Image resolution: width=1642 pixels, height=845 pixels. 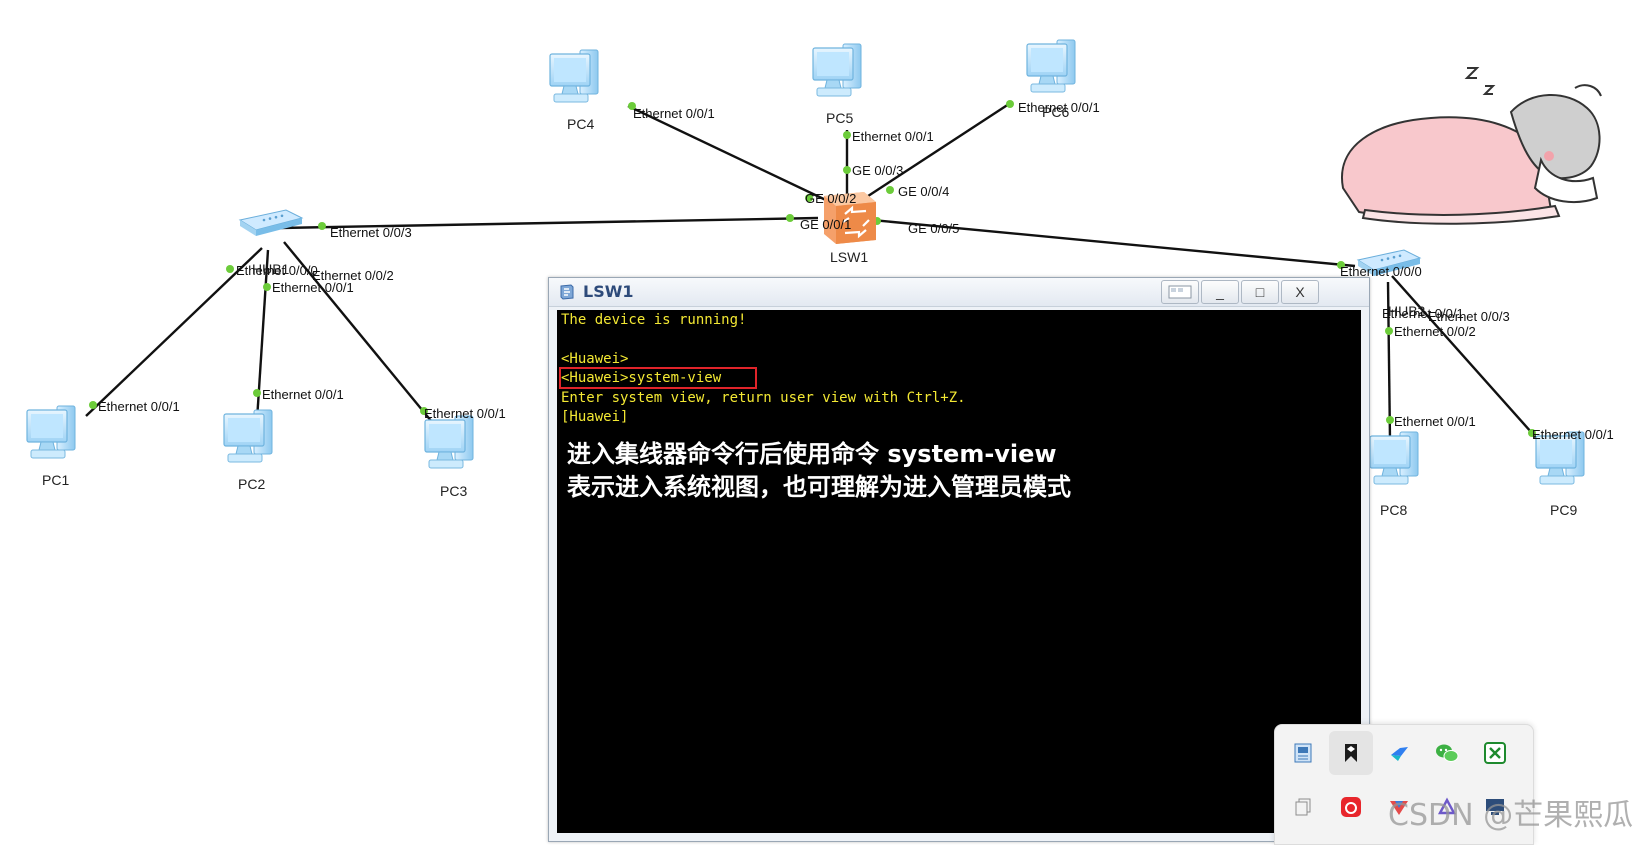 What do you see at coordinates (1351, 753) in the screenshot?
I see `bookmark-icon` at bounding box center [1351, 753].